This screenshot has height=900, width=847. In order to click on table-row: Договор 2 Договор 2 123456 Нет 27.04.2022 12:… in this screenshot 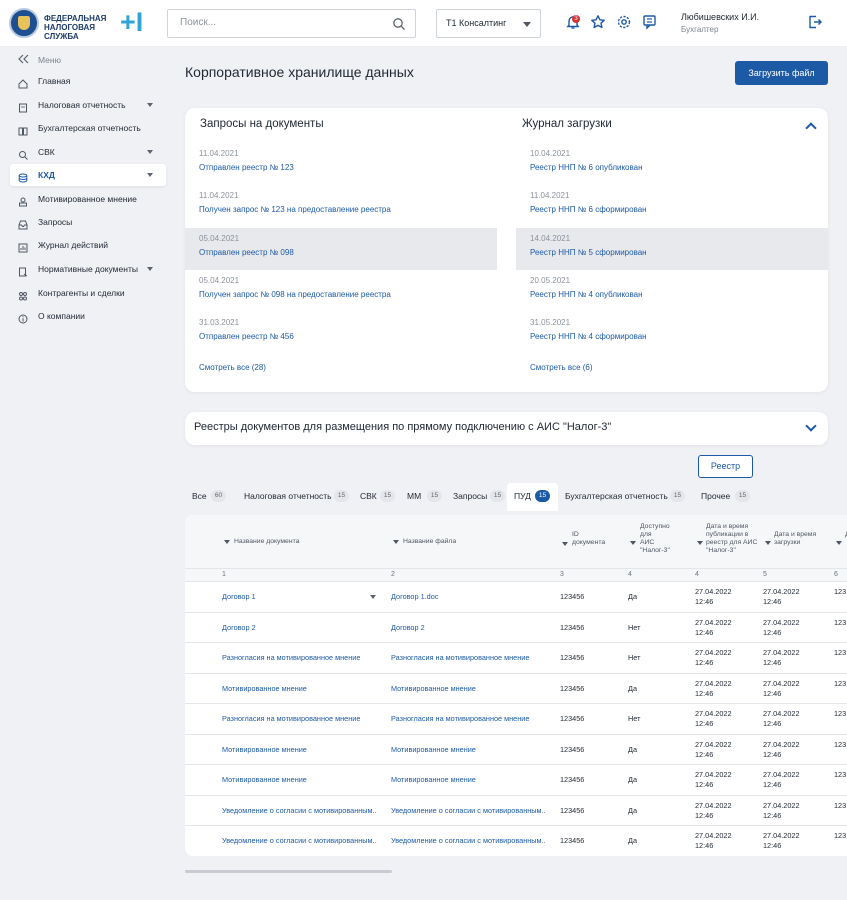, I will do `click(516, 627)`.